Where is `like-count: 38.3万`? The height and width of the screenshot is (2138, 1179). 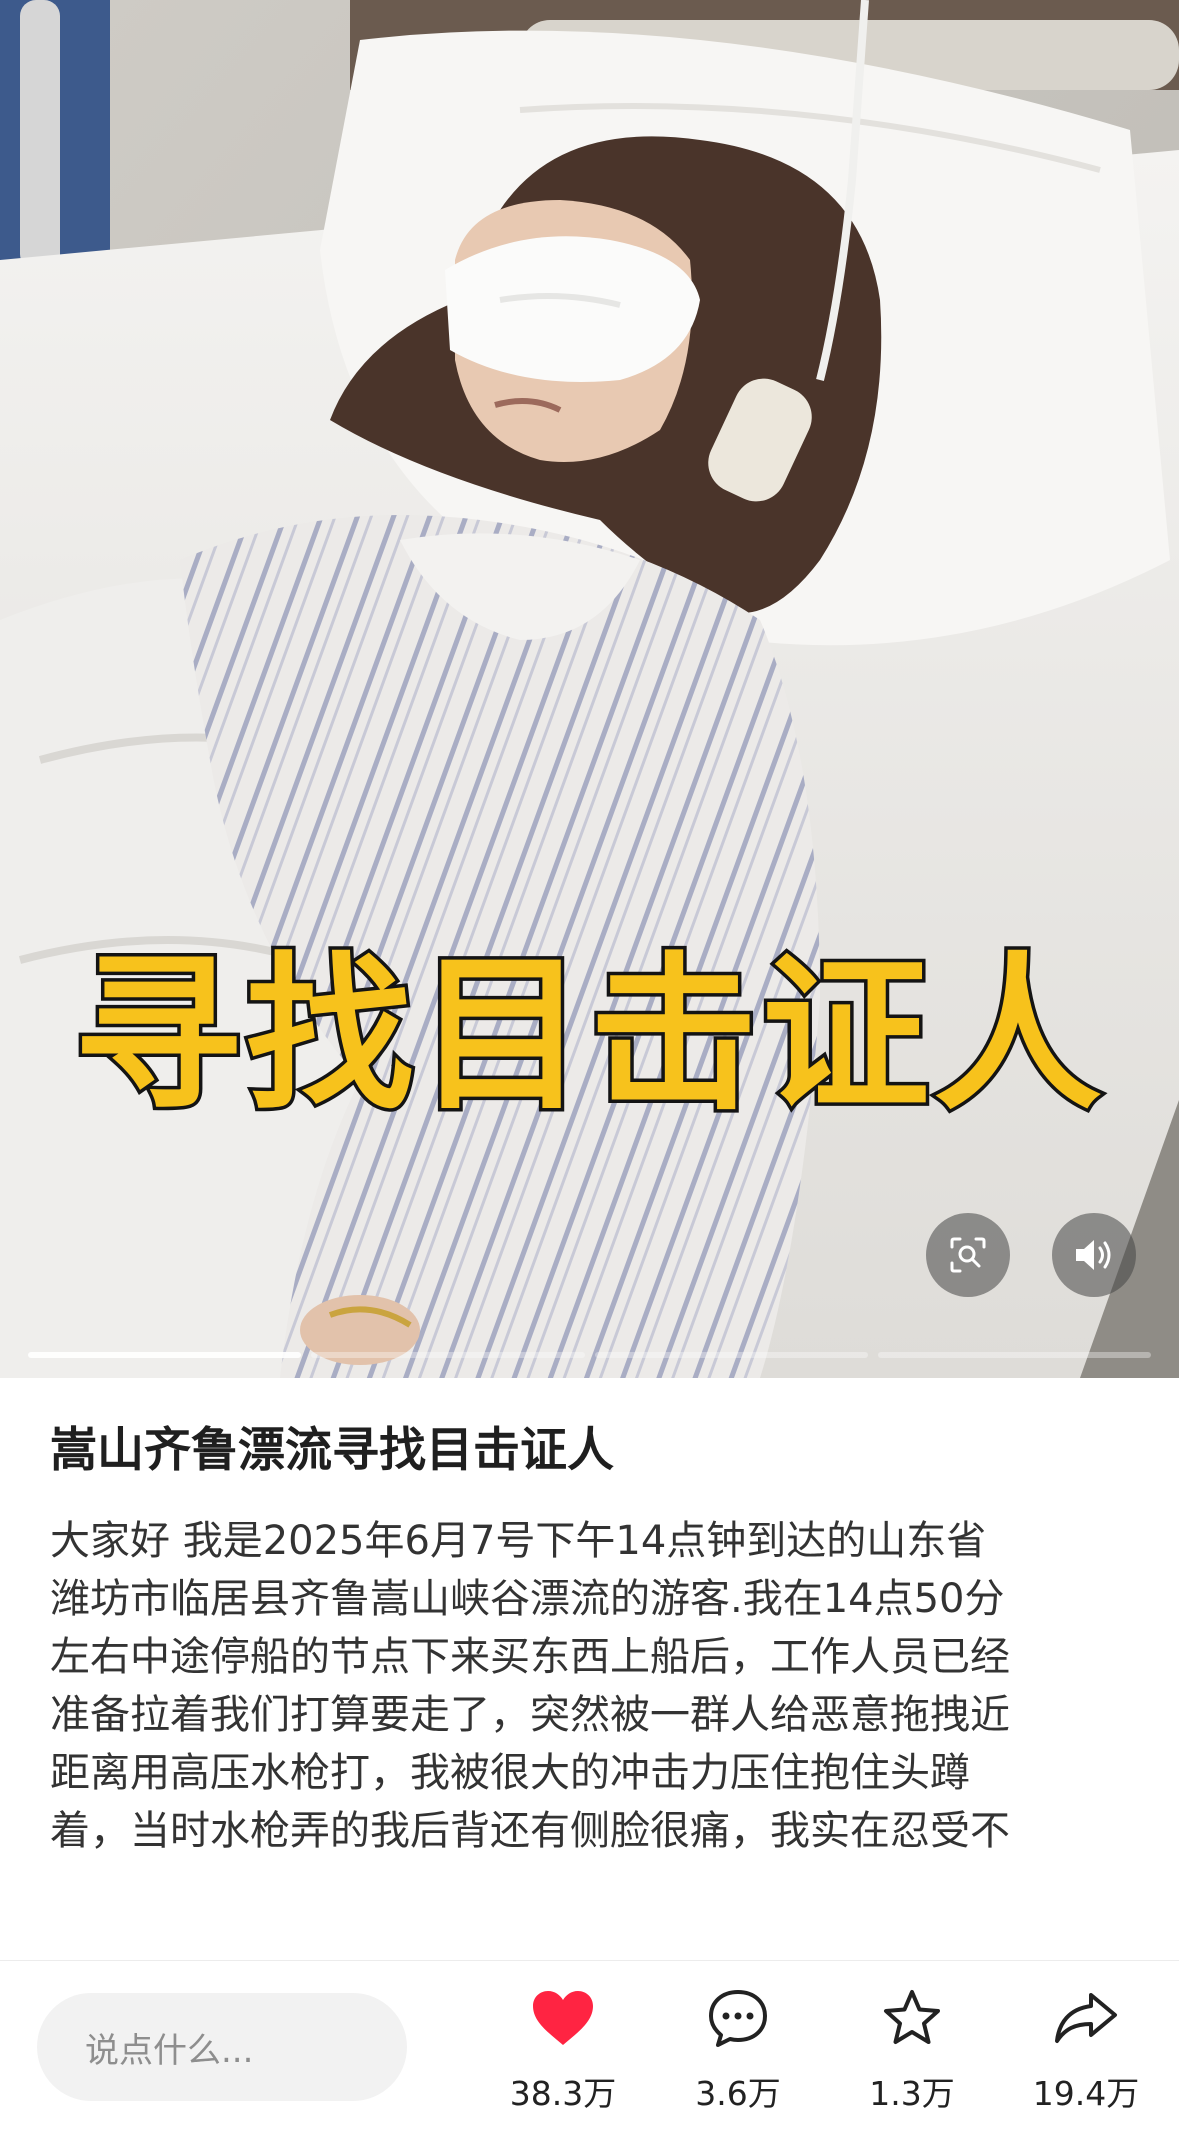 like-count: 38.3万 is located at coordinates (563, 2093).